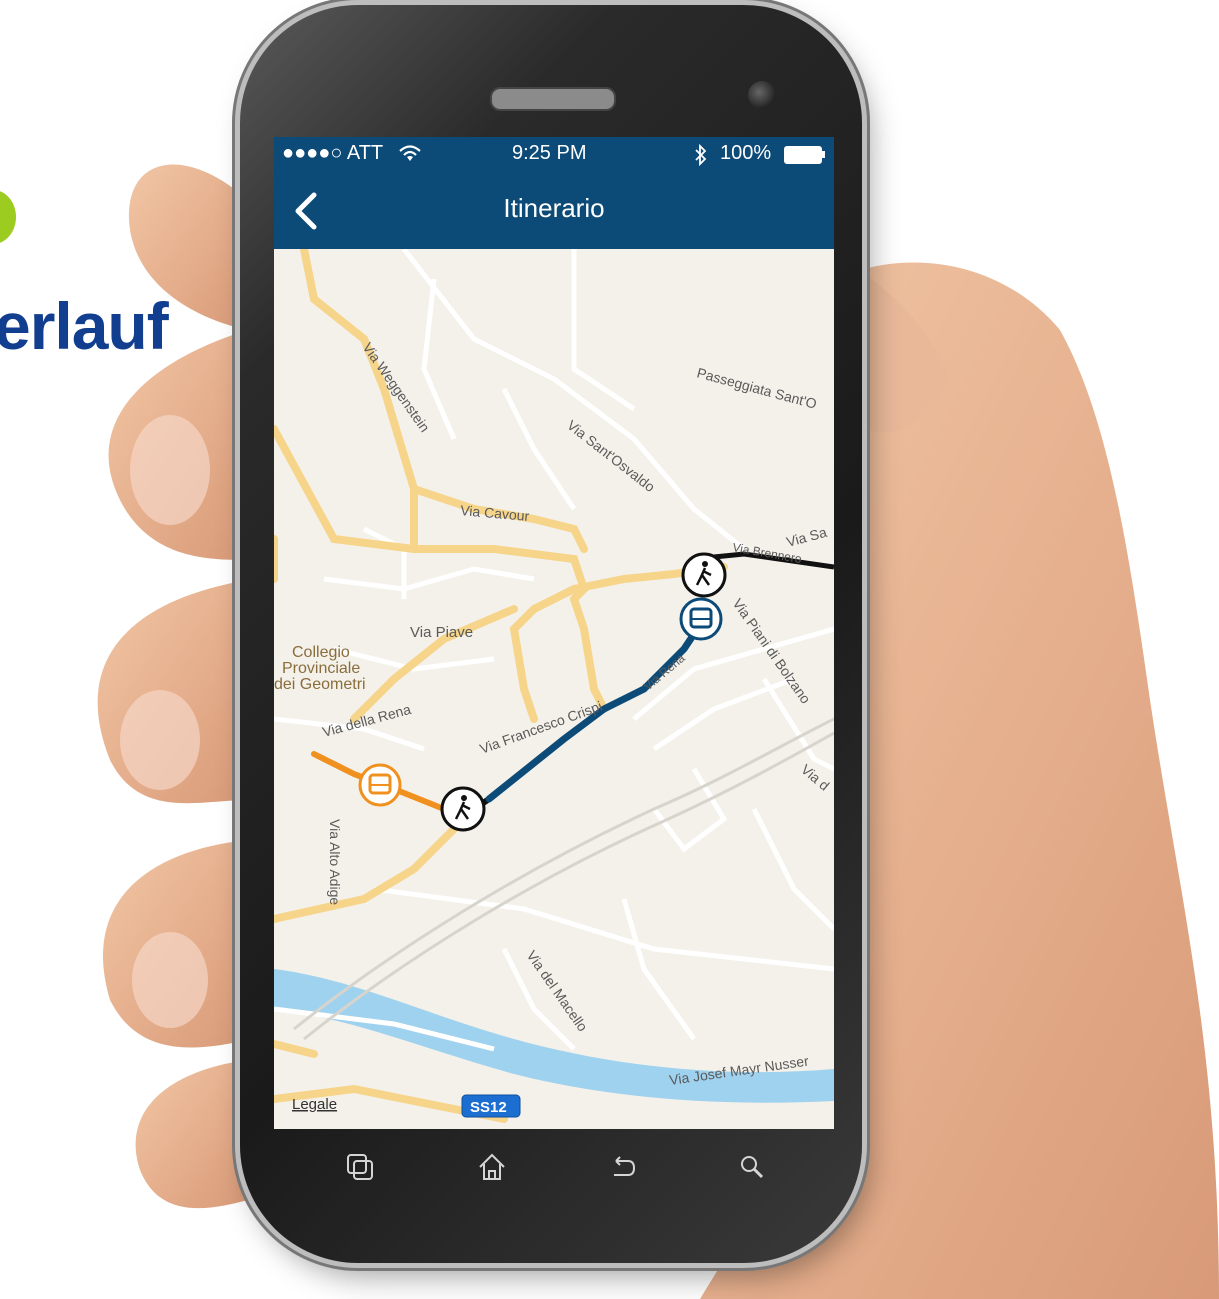 The width and height of the screenshot is (1219, 1299). I want to click on battery-tip, so click(823, 154).